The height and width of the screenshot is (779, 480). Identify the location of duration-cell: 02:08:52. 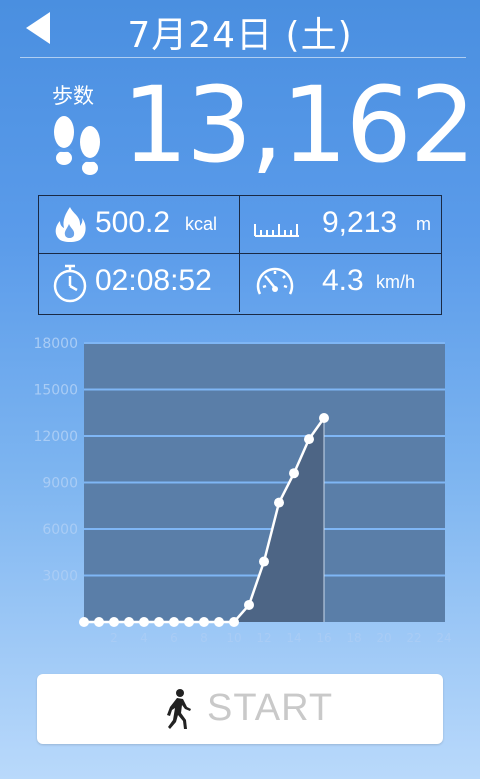
(139, 283).